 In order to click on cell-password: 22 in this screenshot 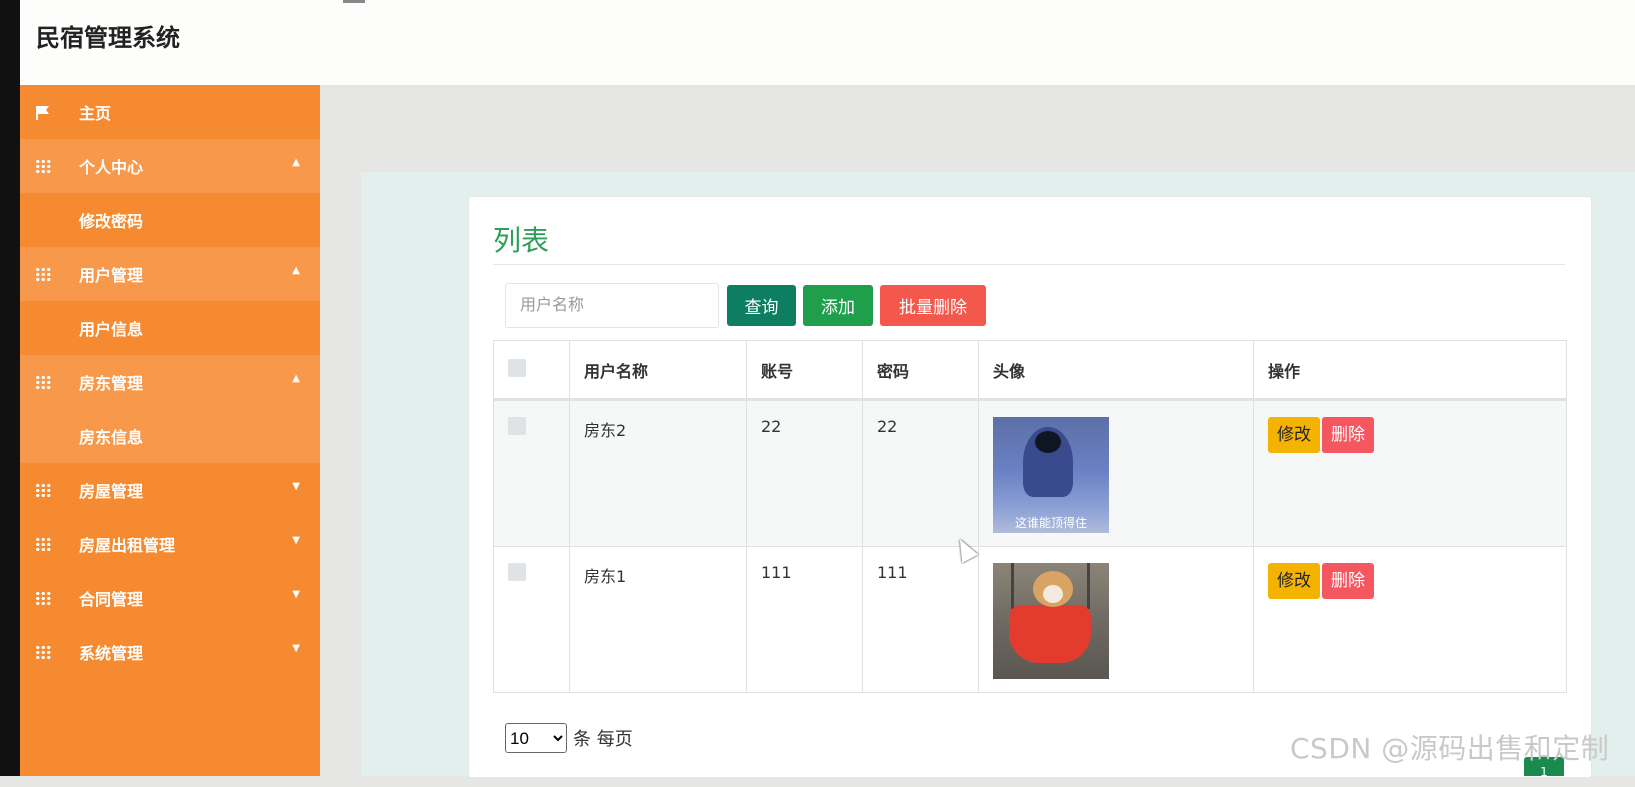, I will do `click(920, 473)`.